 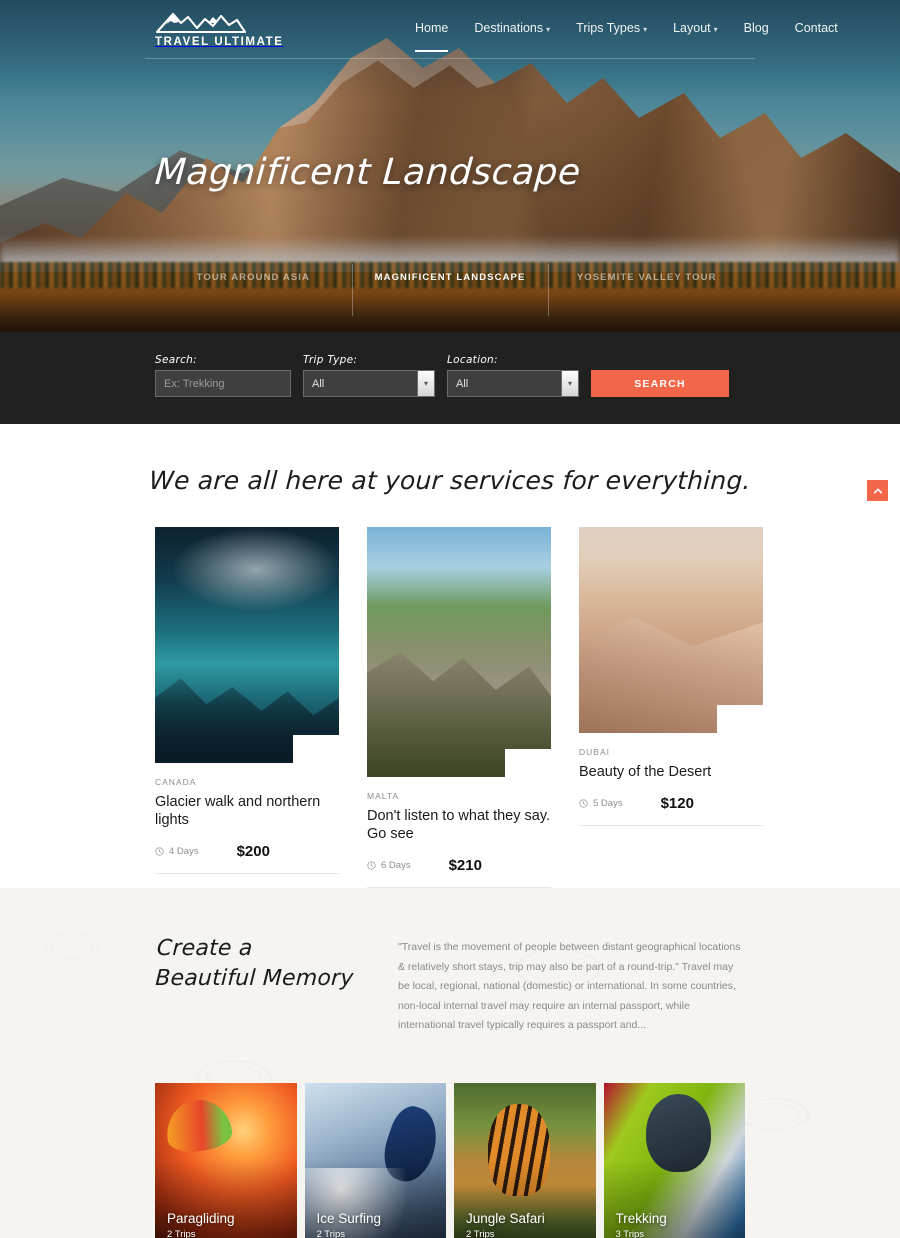 What do you see at coordinates (375, 1160) in the screenshot?
I see `activity-tile-ice-surfing: Ice Surfing 2 Trips` at bounding box center [375, 1160].